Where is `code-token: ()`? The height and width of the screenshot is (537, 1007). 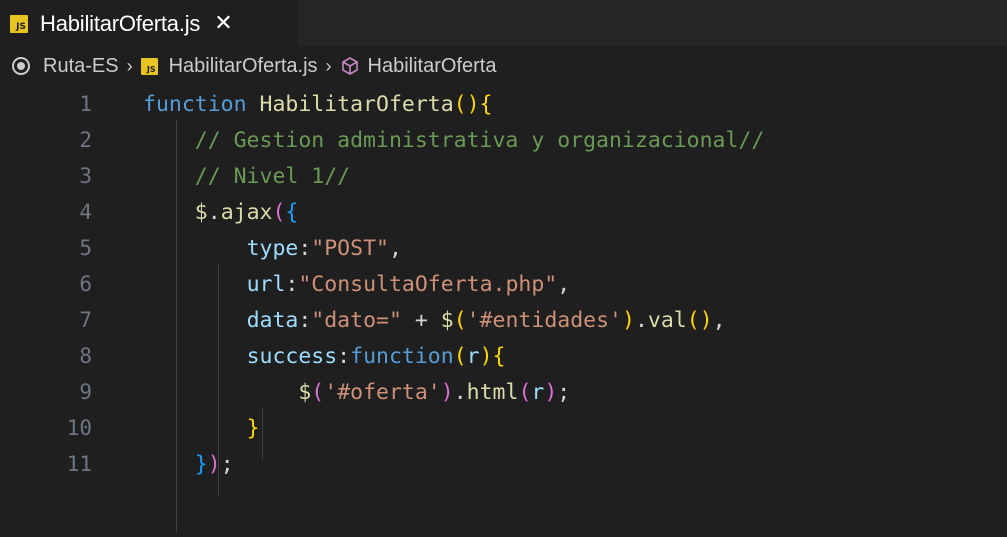 code-token: () is located at coordinates (699, 320).